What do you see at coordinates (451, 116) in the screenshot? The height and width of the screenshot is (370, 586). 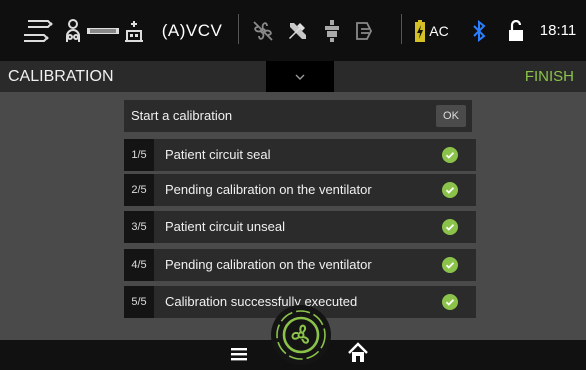 I see `ok-button: OK` at bounding box center [451, 116].